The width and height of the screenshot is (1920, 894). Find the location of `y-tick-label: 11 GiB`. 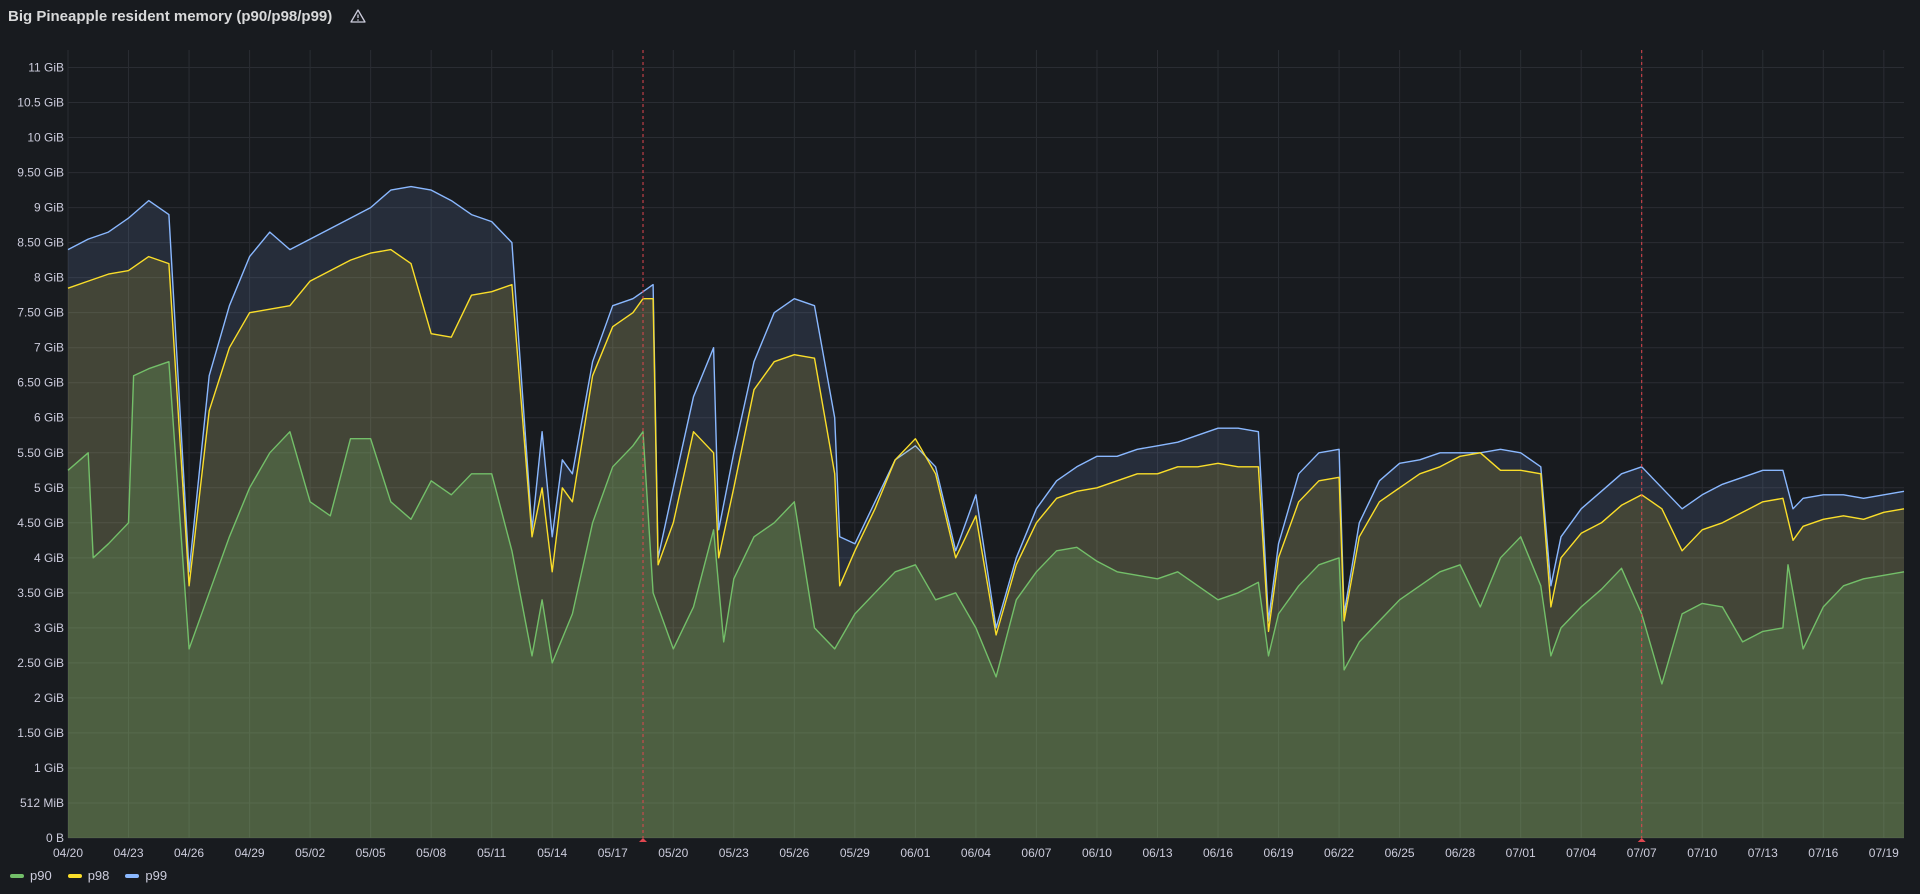

y-tick-label: 11 GiB is located at coordinates (46, 68).